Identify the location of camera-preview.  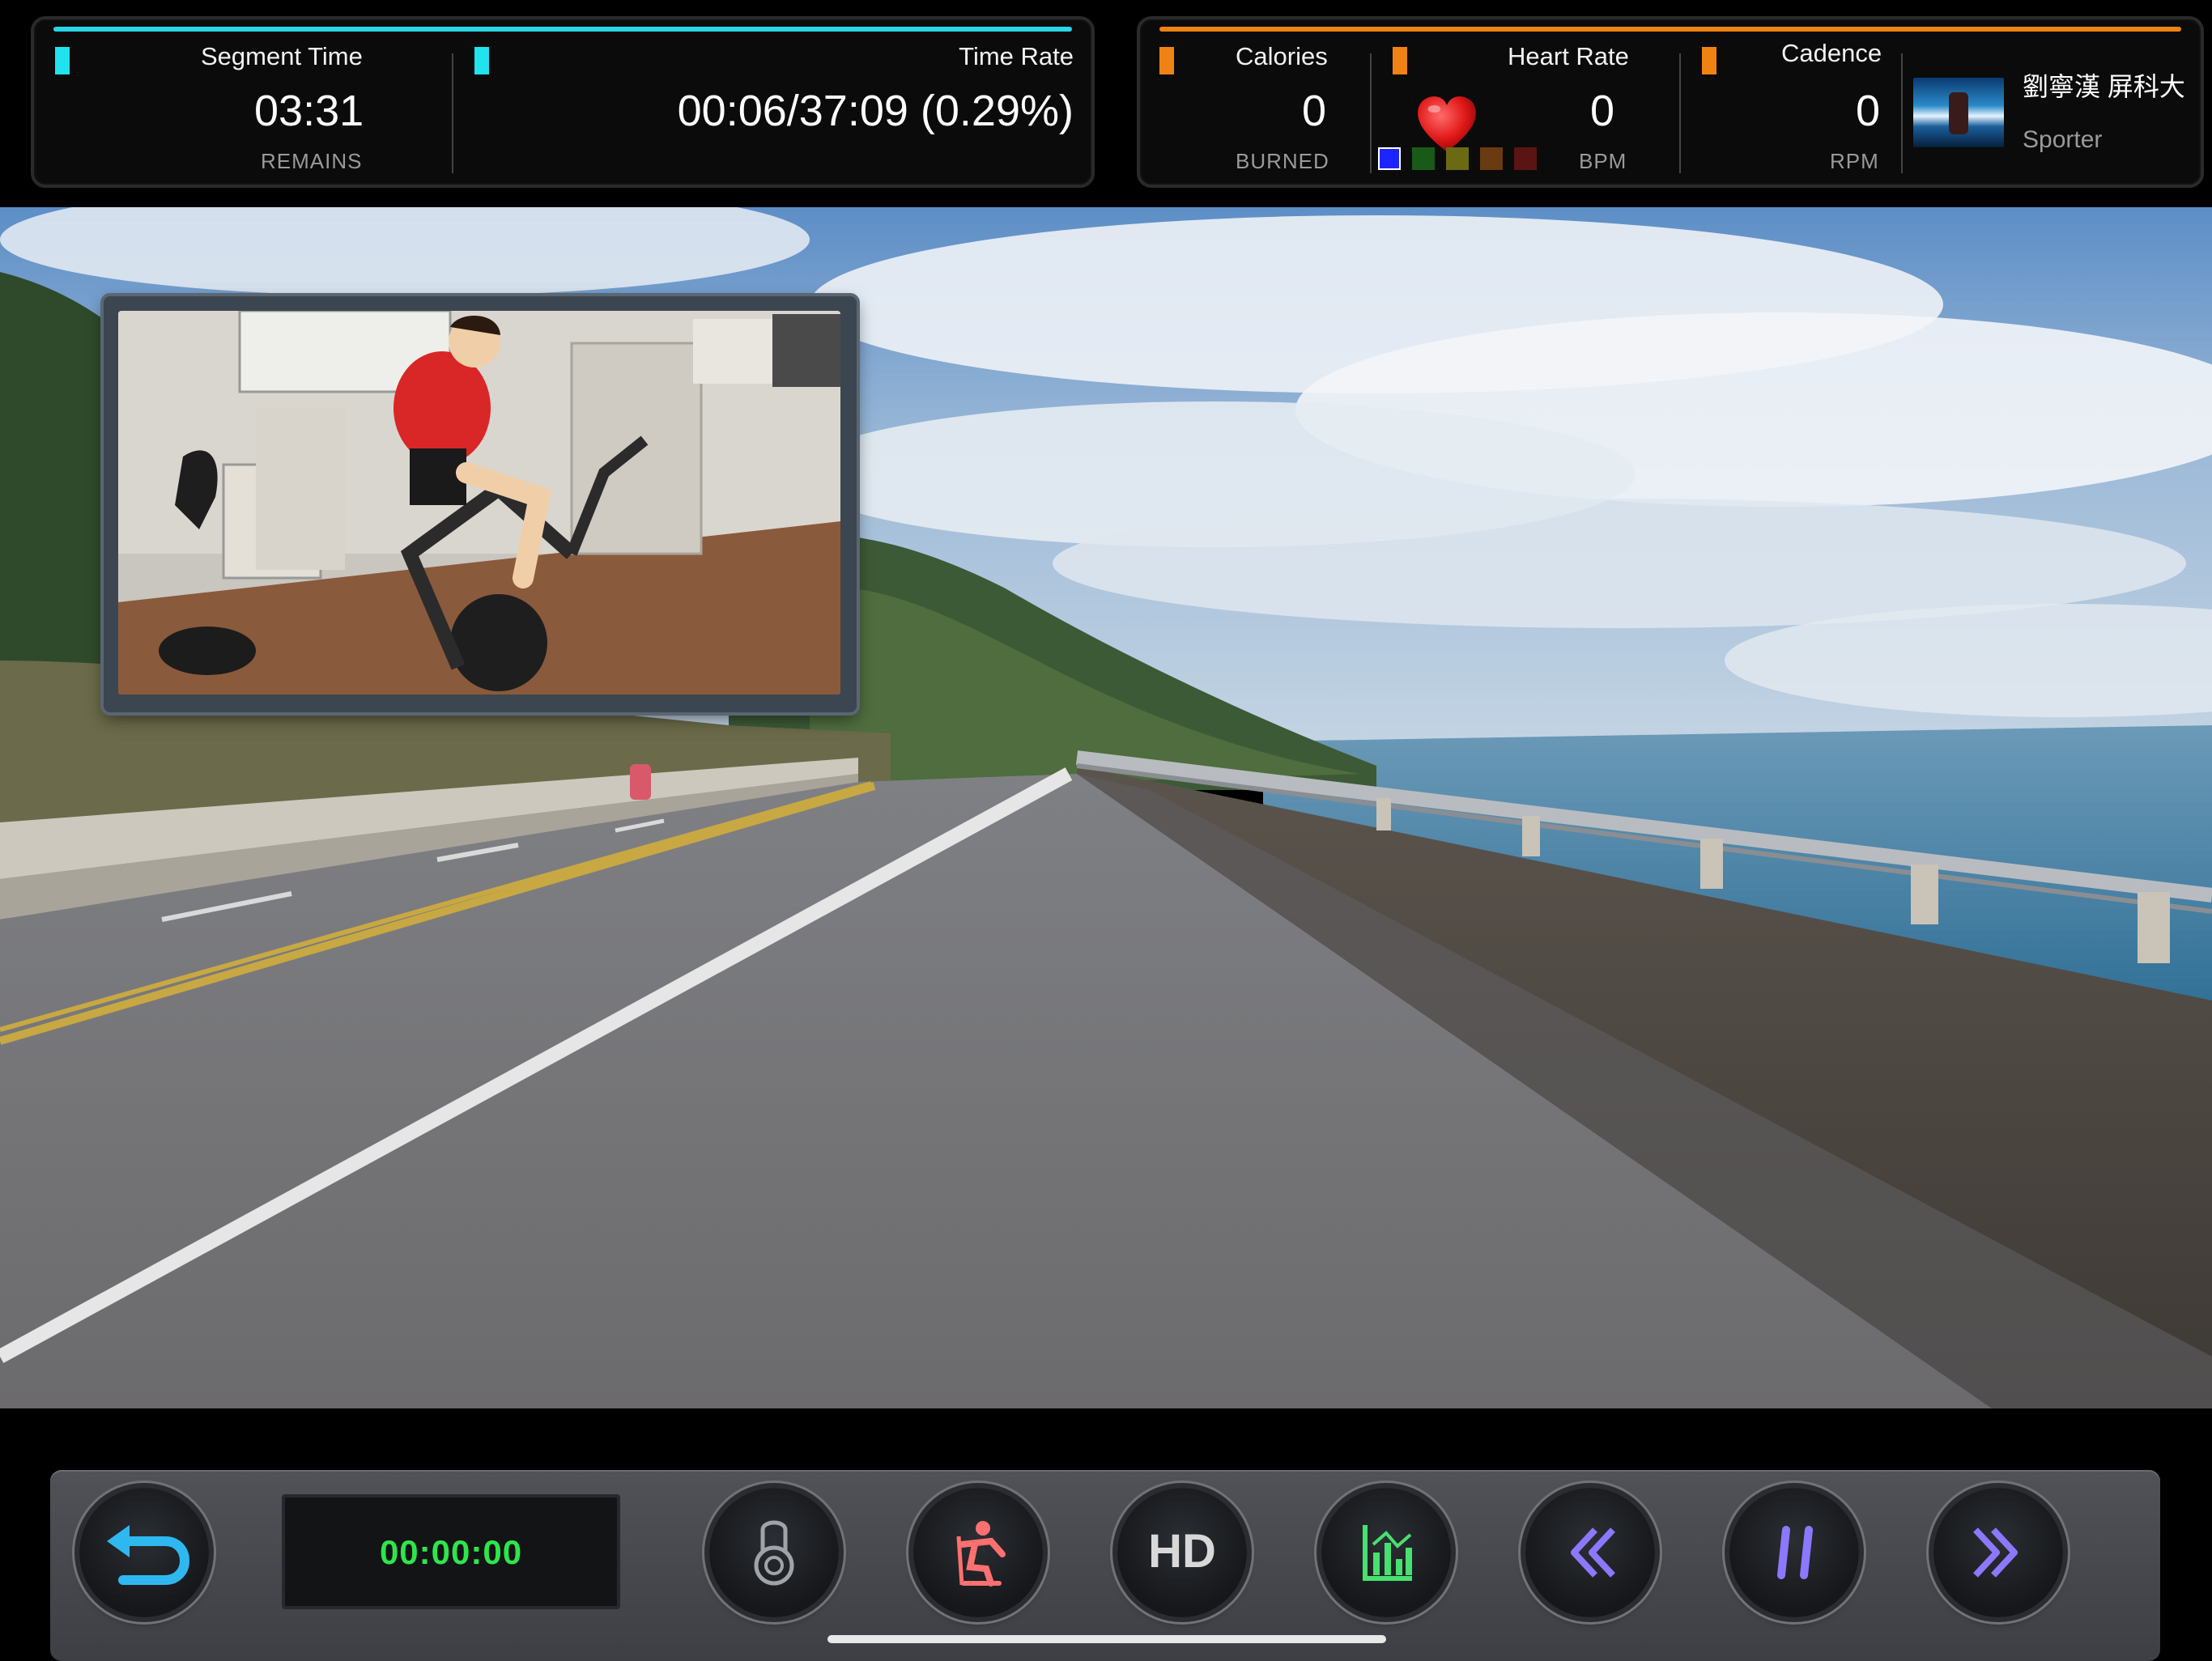
(481, 504).